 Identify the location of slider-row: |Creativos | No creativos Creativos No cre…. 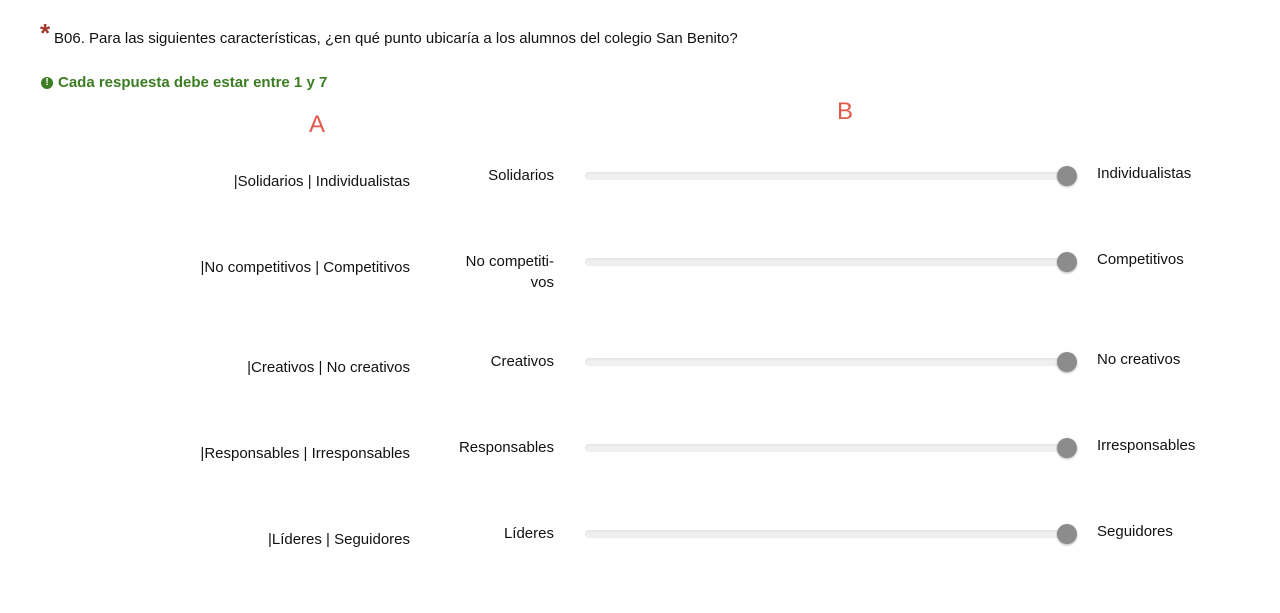
(640, 396).